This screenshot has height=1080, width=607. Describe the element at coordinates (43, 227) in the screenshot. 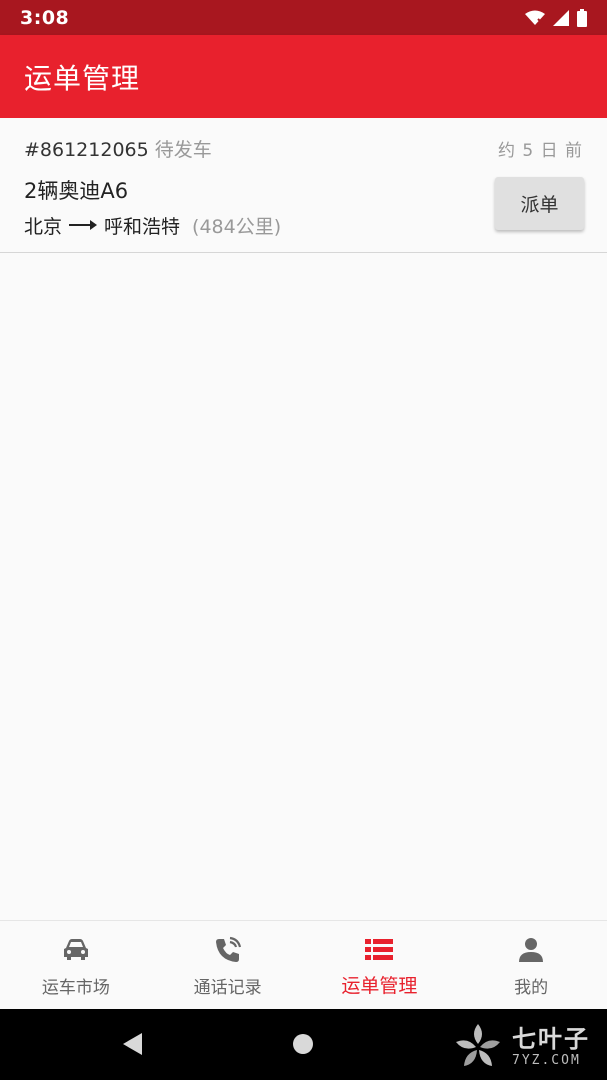

I see `route-origin: 北京` at that location.